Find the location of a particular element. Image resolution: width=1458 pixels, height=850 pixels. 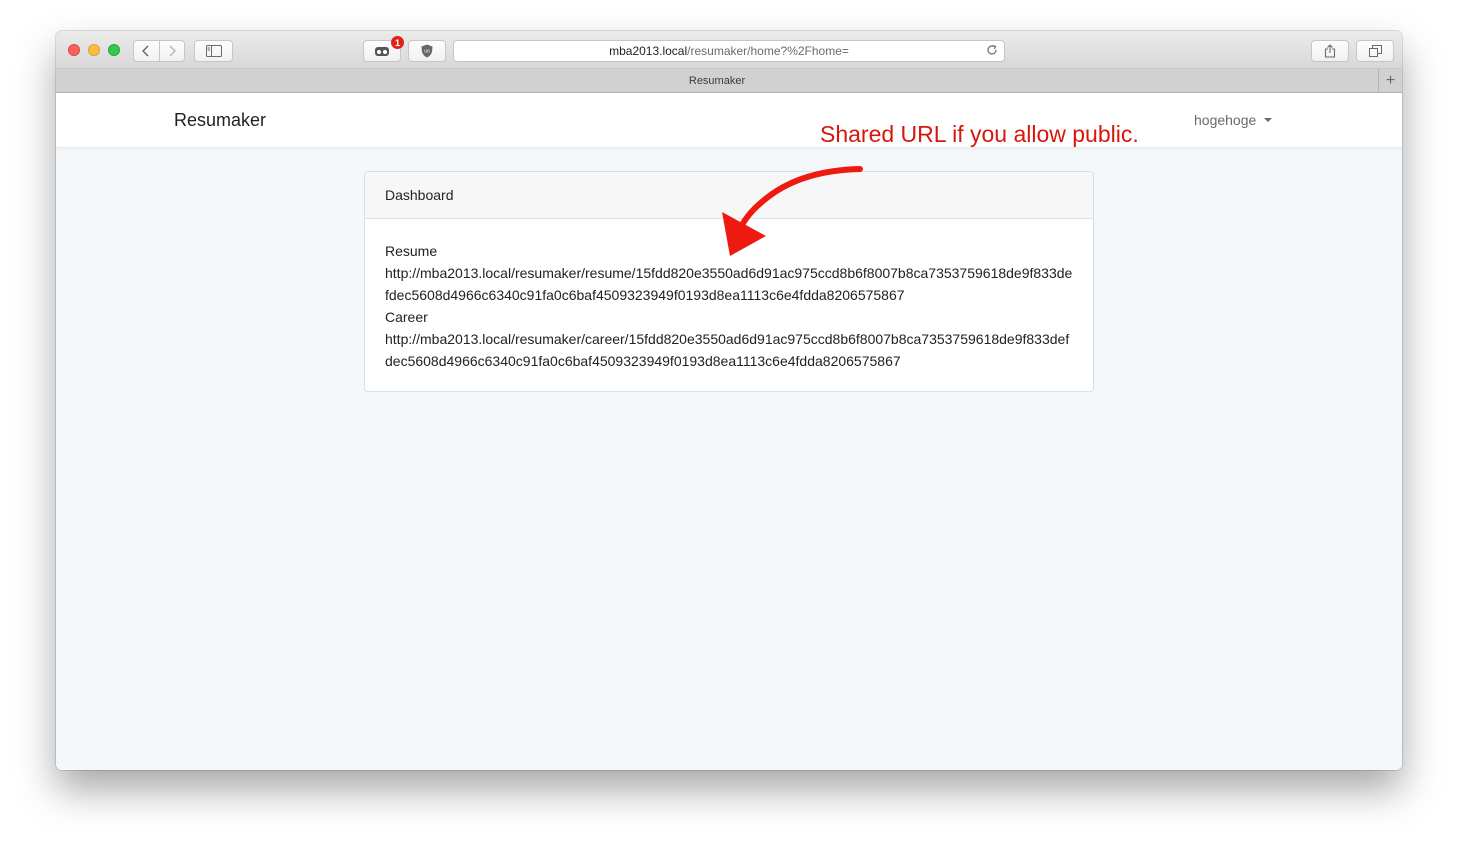

reload-icon is located at coordinates (992, 51).